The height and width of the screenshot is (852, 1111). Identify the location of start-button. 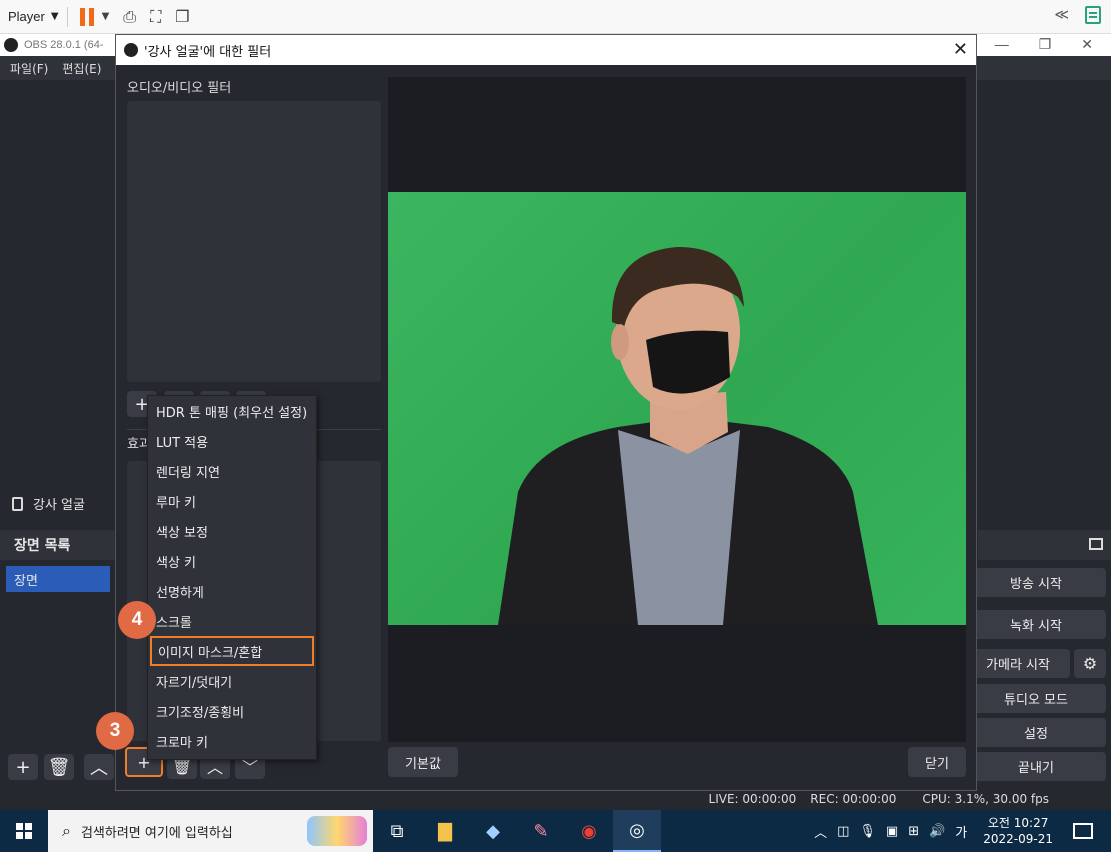
(24, 831).